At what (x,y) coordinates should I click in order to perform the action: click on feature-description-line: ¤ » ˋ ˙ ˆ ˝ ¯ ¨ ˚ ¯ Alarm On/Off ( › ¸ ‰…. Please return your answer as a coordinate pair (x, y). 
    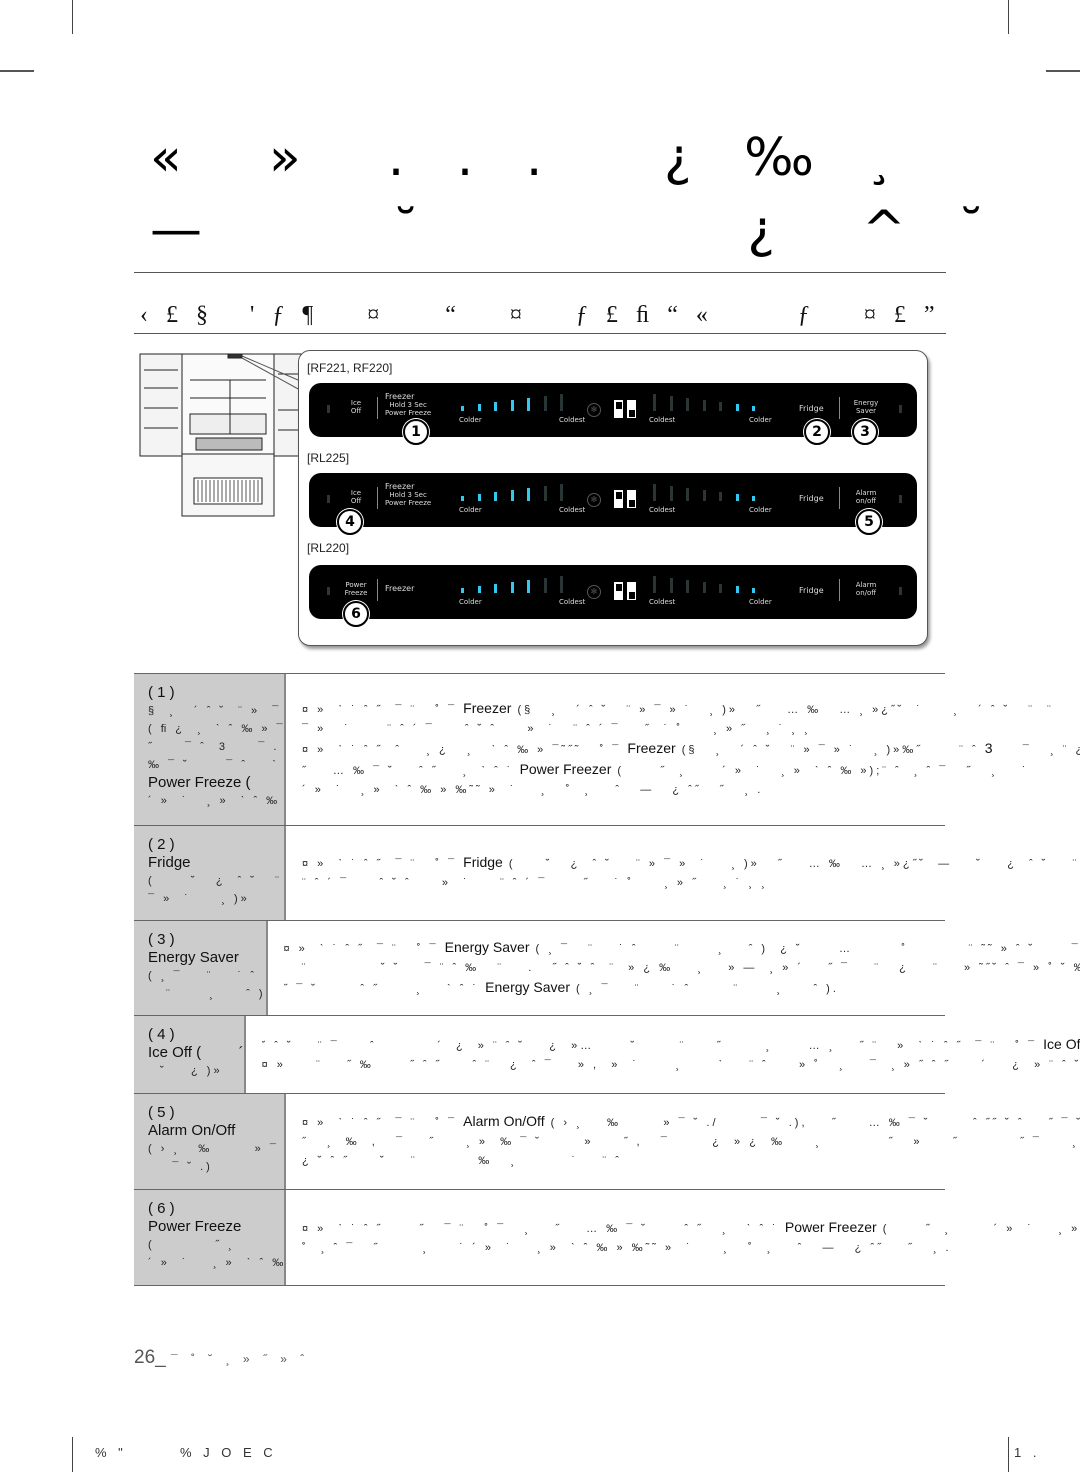
    Looking at the image, I should click on (691, 1121).